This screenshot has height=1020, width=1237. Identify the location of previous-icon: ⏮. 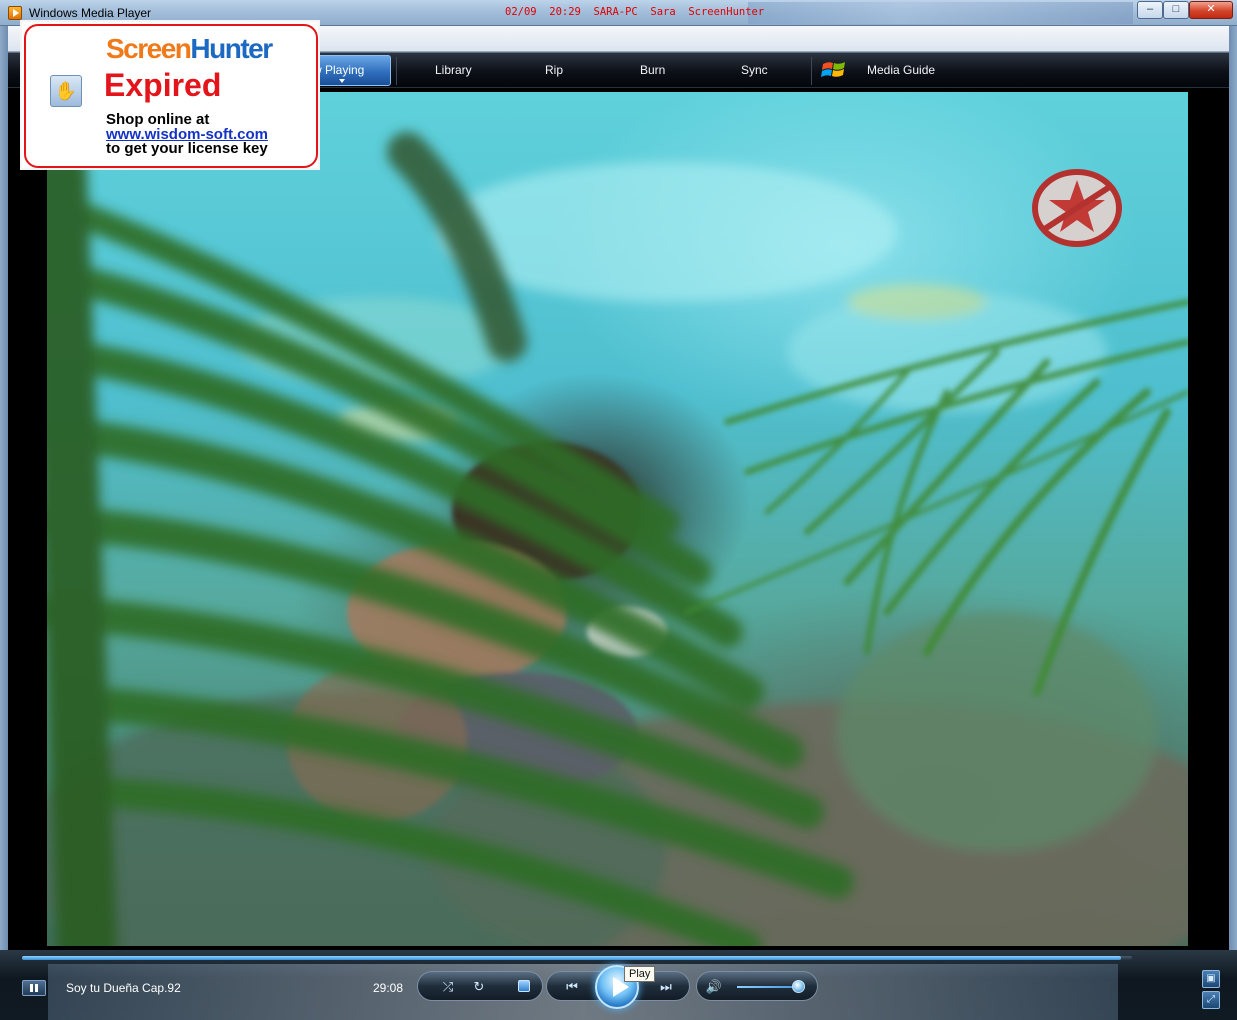
(572, 987).